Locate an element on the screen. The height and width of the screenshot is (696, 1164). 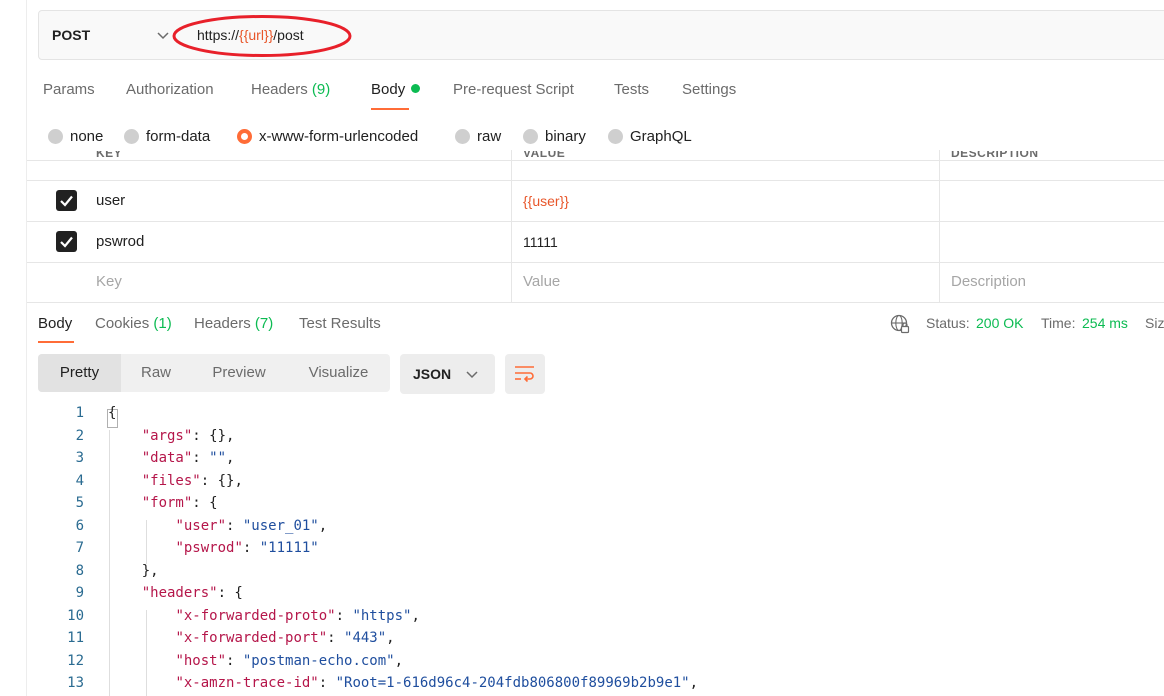
view-visualize-button: Visualize is located at coordinates (338, 373).